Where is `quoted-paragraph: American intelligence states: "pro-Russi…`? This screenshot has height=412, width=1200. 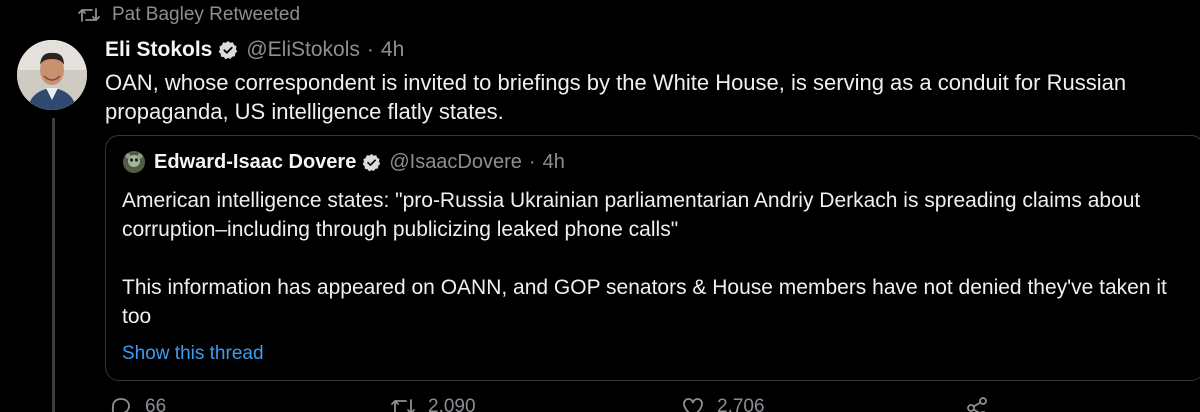
quoted-paragraph: American intelligence states: "pro-Russi… is located at coordinates (631, 215).